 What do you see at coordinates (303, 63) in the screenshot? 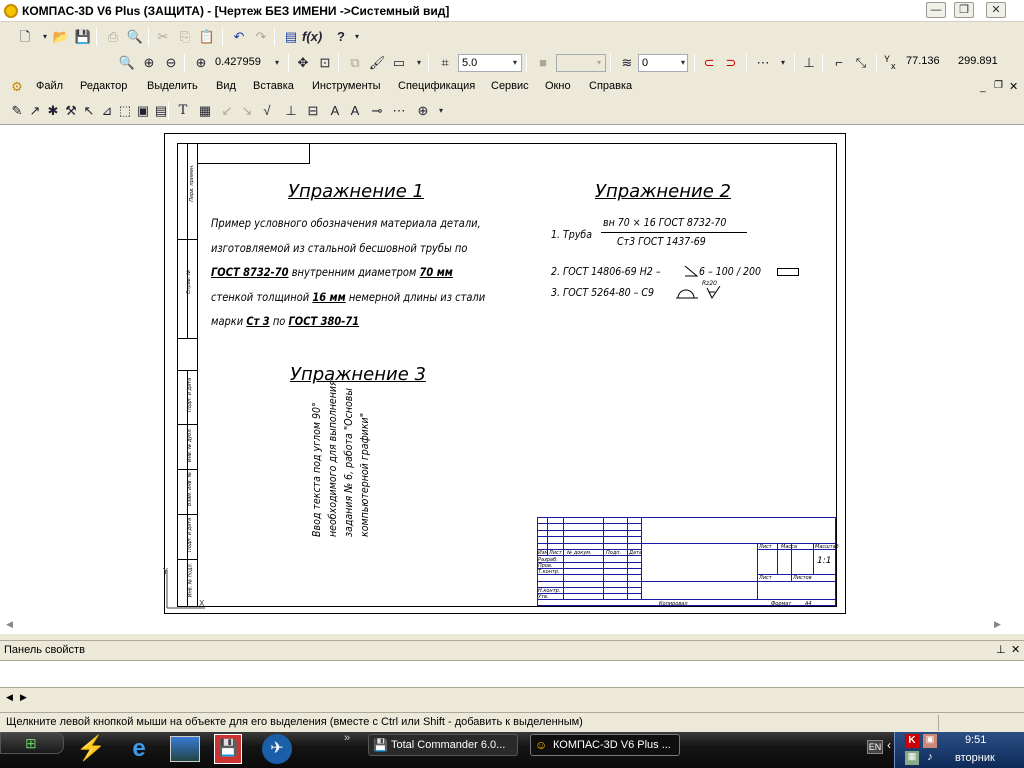
I see `pan-icon: ✥` at bounding box center [303, 63].